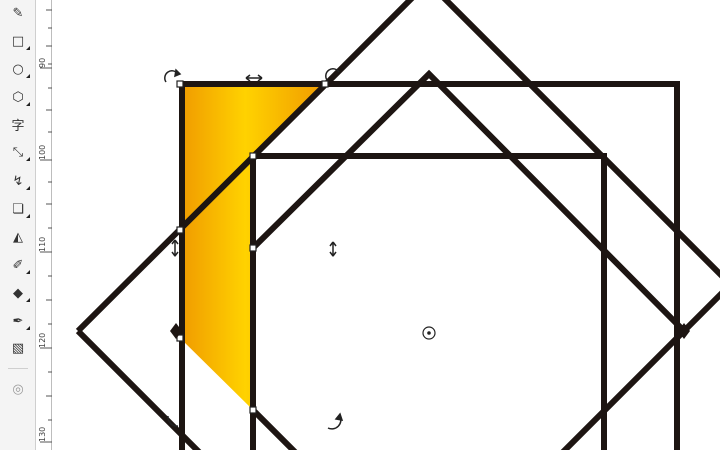 The width and height of the screenshot is (720, 450). I want to click on polygon-icon: ⬡, so click(18, 97).